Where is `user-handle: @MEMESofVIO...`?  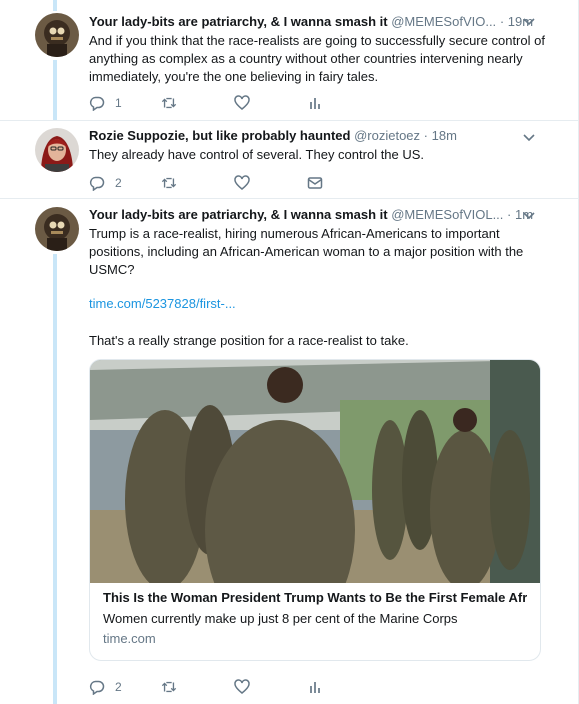 user-handle: @MEMESofVIO... is located at coordinates (443, 21).